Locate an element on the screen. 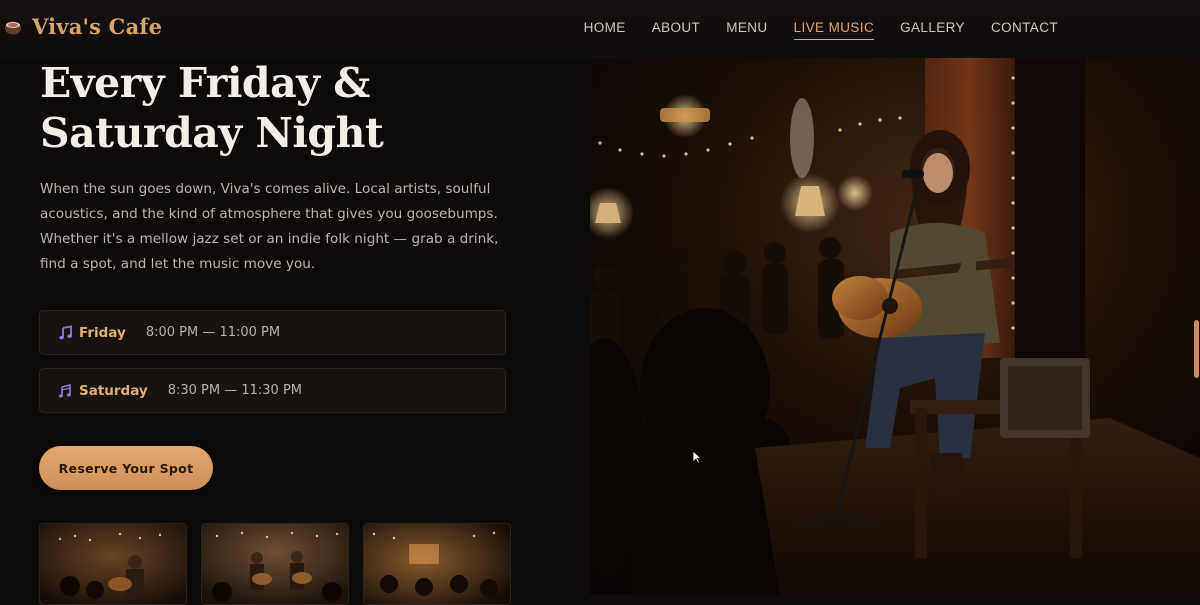  photo-thumbnails is located at coordinates (275, 564).